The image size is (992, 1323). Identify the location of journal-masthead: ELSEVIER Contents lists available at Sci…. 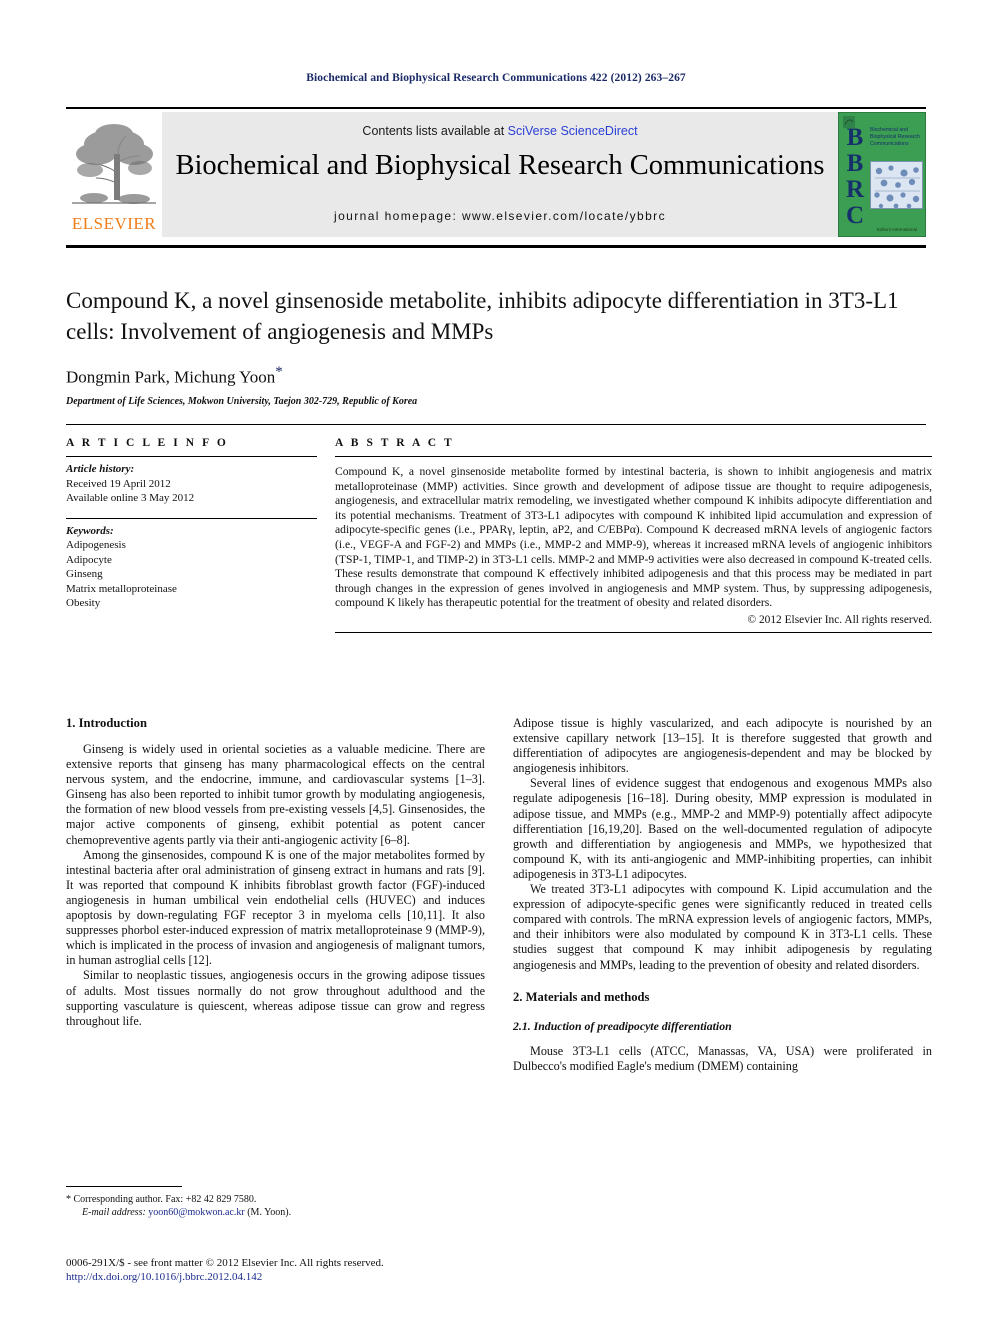
(496, 172).